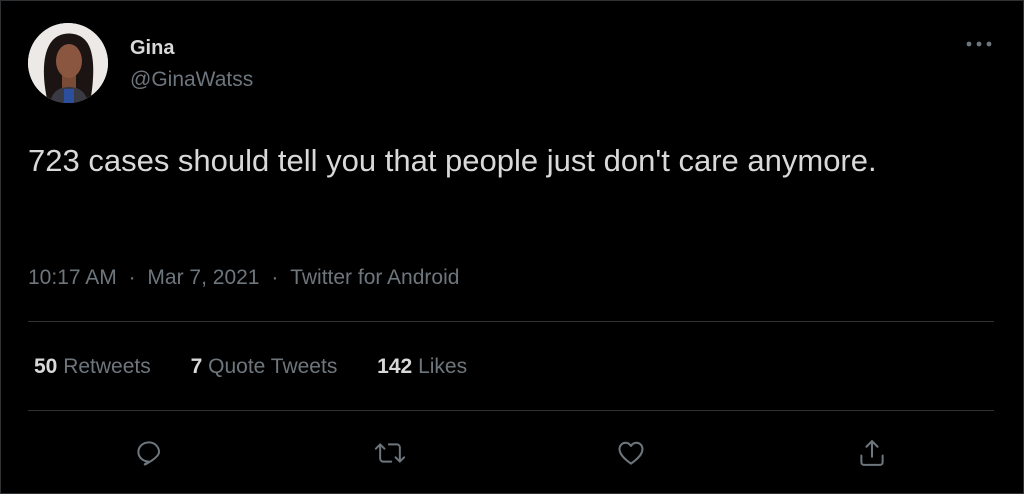 The image size is (1024, 494). I want to click on quote-tweets-stat: 7 Quote Tweets, so click(264, 367).